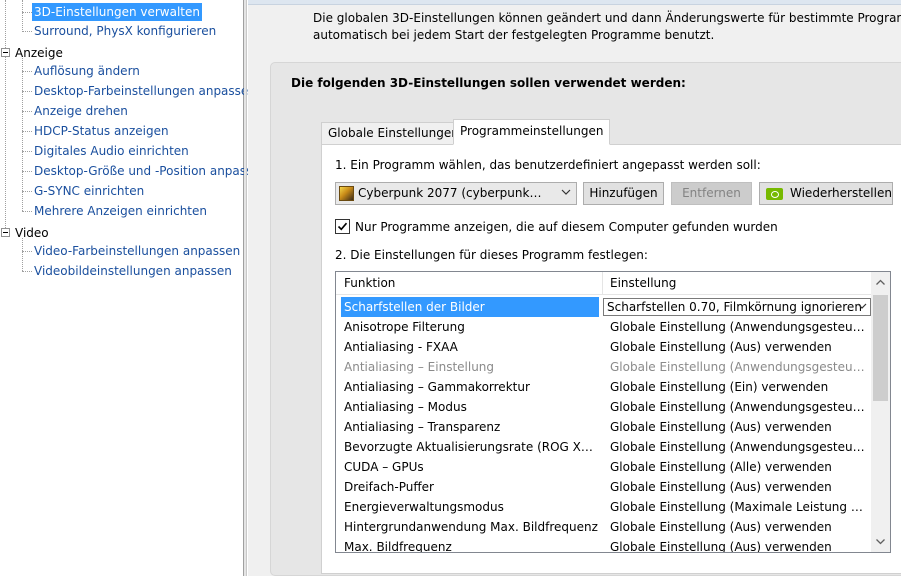 The height and width of the screenshot is (576, 901). Describe the element at coordinates (133, 271) in the screenshot. I see `tree-item-video-image: Videobildeinstellungen anpassen` at that location.